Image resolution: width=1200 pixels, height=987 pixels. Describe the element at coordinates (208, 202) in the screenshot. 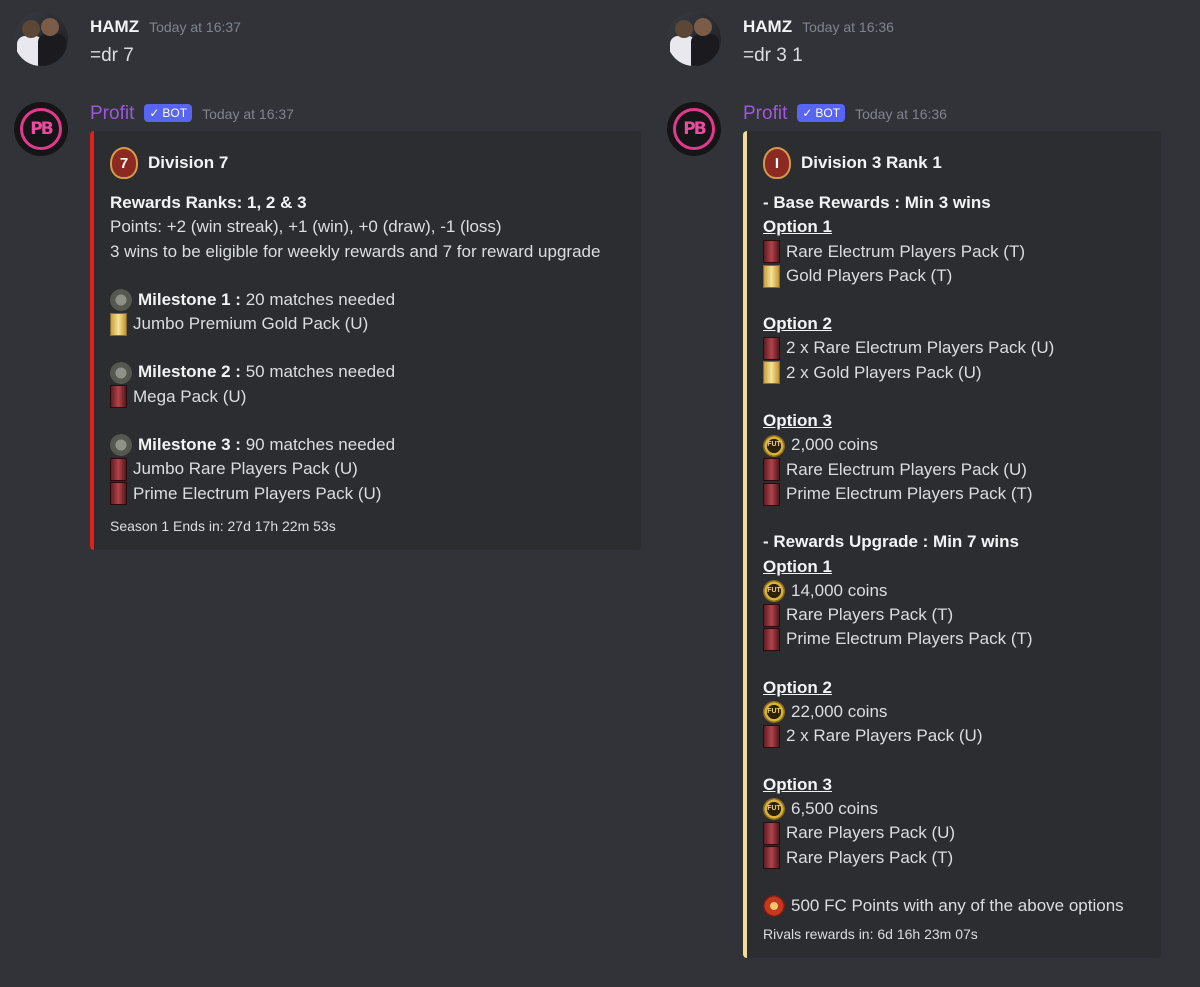

I see `rewards-ranks: Rewards Ranks: 1, 2 & 3` at that location.